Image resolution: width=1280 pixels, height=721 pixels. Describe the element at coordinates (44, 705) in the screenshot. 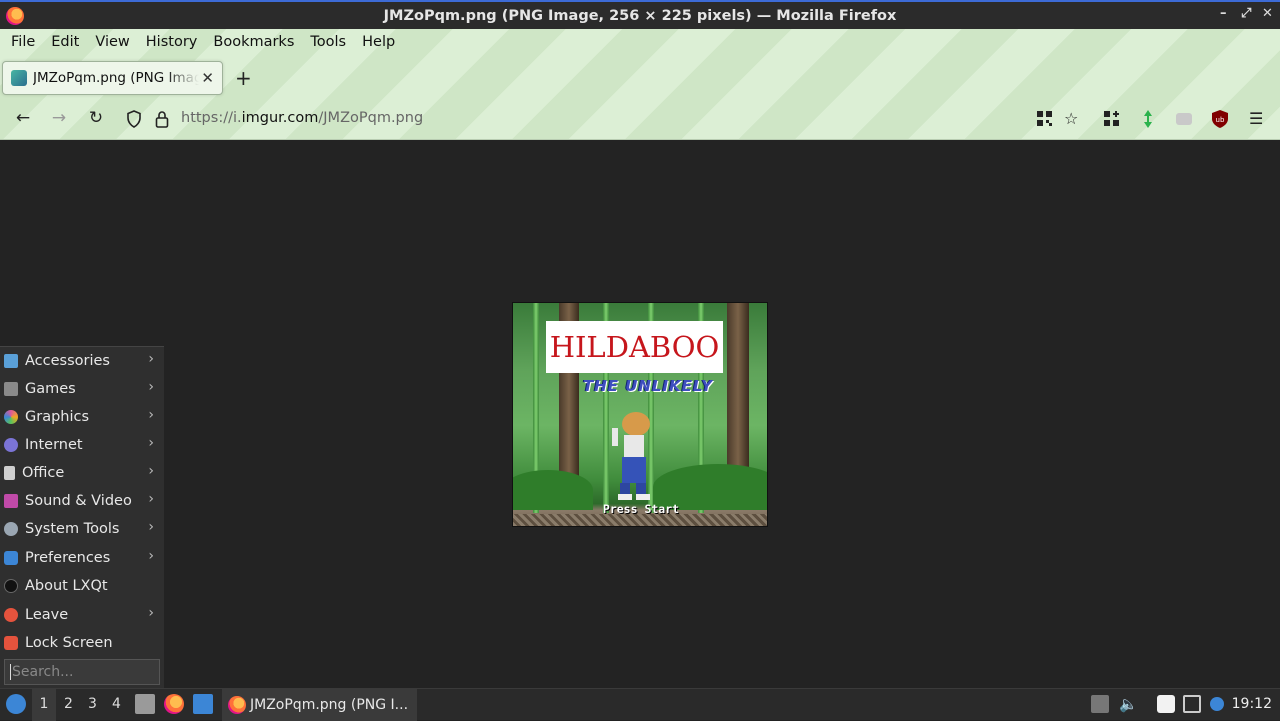

I see `desktop-1-button: 1` at that location.